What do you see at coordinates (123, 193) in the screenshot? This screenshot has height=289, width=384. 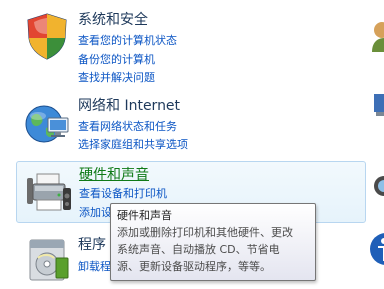 I see `link-devices-printers: 查看设备和打印机` at bounding box center [123, 193].